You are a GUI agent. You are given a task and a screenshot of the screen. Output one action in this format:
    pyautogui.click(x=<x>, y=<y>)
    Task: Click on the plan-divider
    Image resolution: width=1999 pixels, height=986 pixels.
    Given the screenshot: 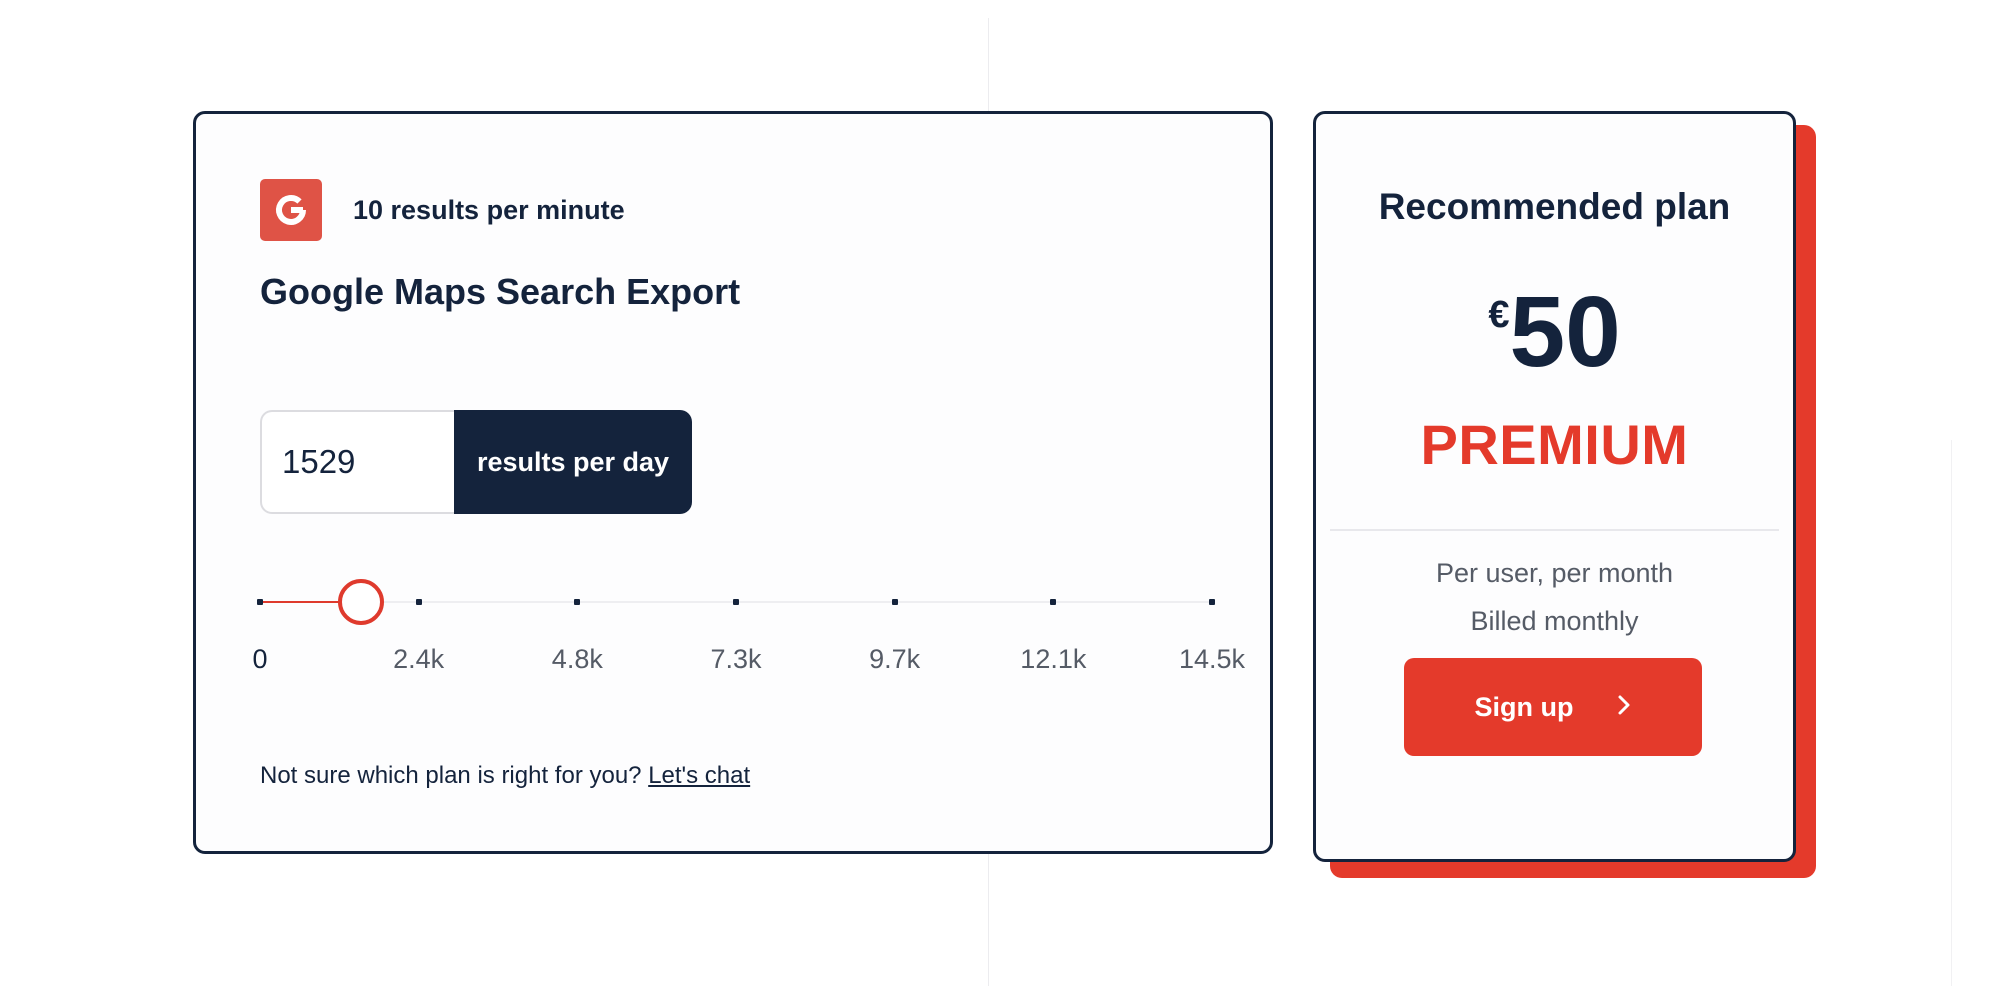 What is the action you would take?
    pyautogui.click(x=1554, y=530)
    